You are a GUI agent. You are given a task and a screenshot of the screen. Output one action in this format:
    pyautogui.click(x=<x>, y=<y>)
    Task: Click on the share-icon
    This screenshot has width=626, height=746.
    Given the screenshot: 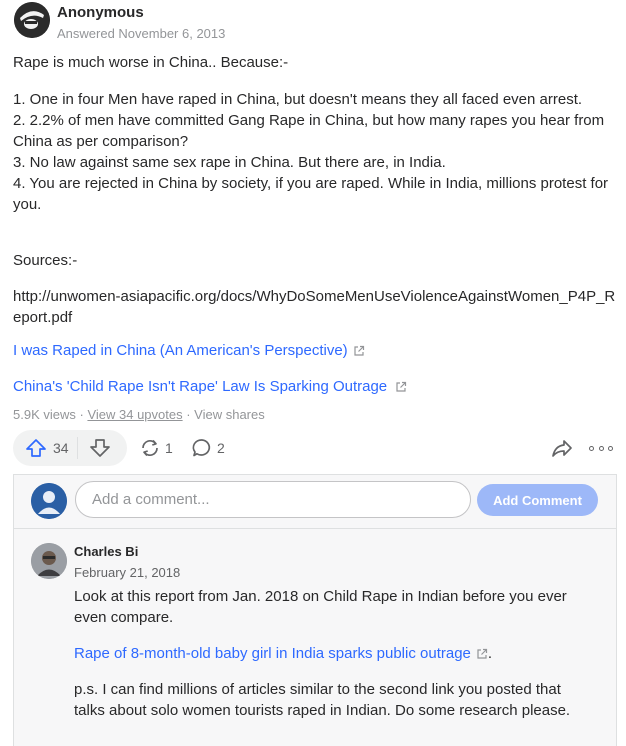 What is the action you would take?
    pyautogui.click(x=562, y=448)
    